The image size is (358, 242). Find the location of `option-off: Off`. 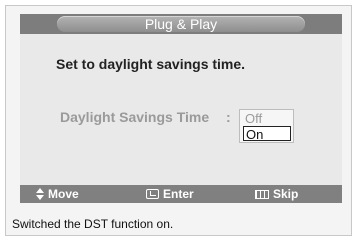

option-off: Off is located at coordinates (267, 118).